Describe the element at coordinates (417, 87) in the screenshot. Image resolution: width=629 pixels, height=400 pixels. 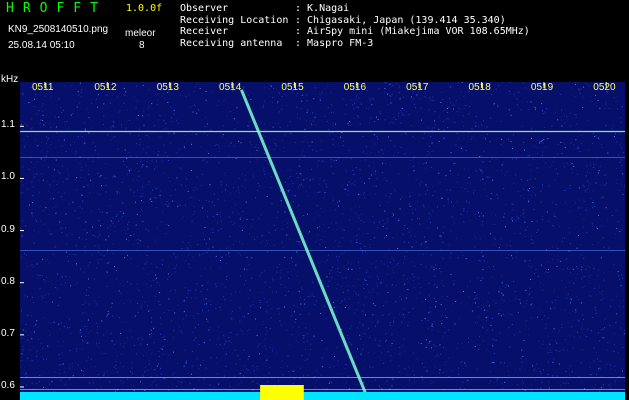
I see `x-tick-label: 0517` at that location.